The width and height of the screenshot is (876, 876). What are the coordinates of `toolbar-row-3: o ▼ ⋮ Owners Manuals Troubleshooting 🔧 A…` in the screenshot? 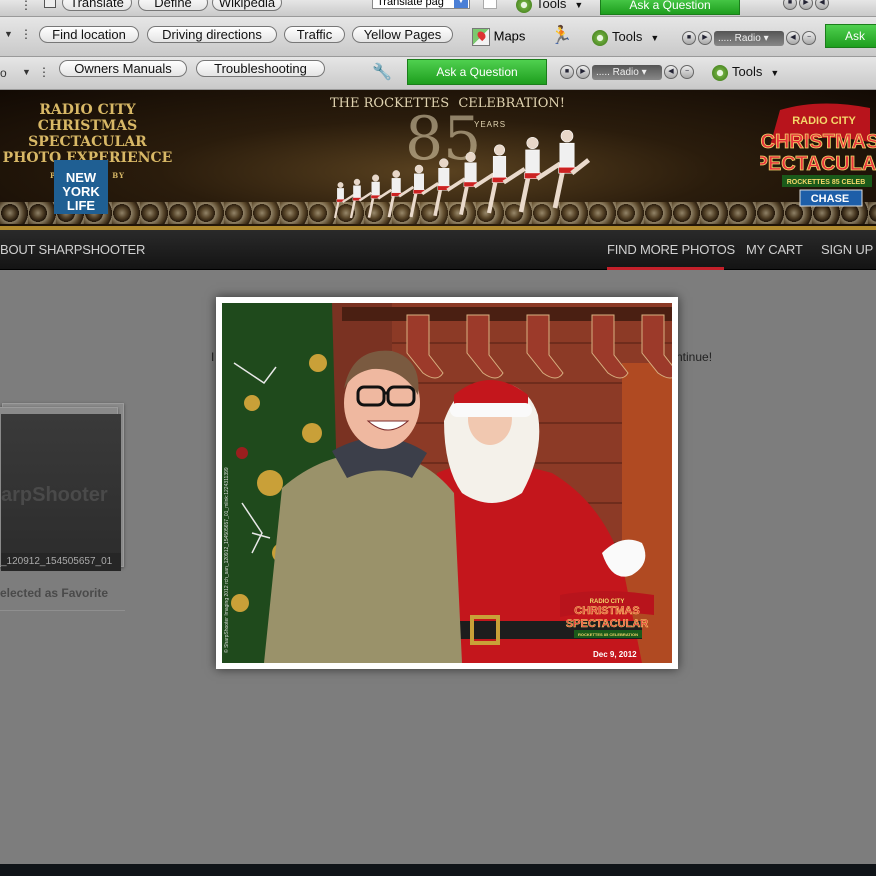 It's located at (438, 73).